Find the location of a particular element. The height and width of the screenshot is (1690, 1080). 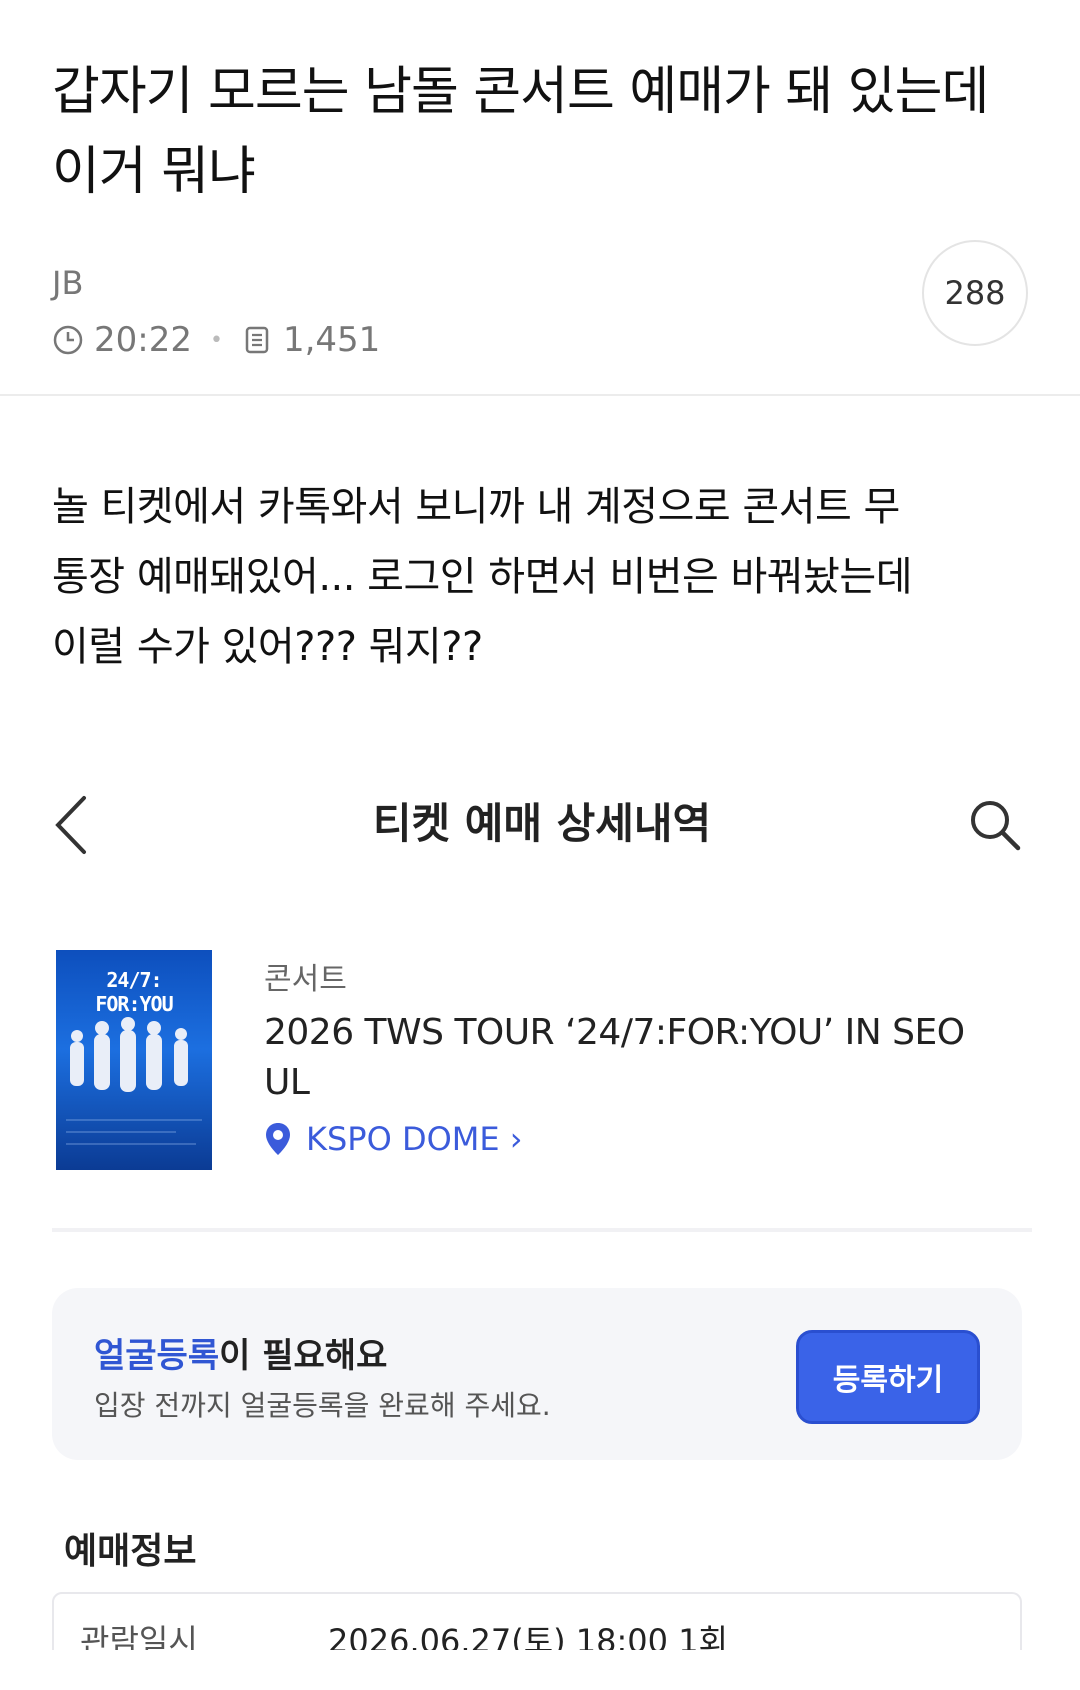

face-registration-highlight: 얼굴등록 is located at coordinates (157, 1356).